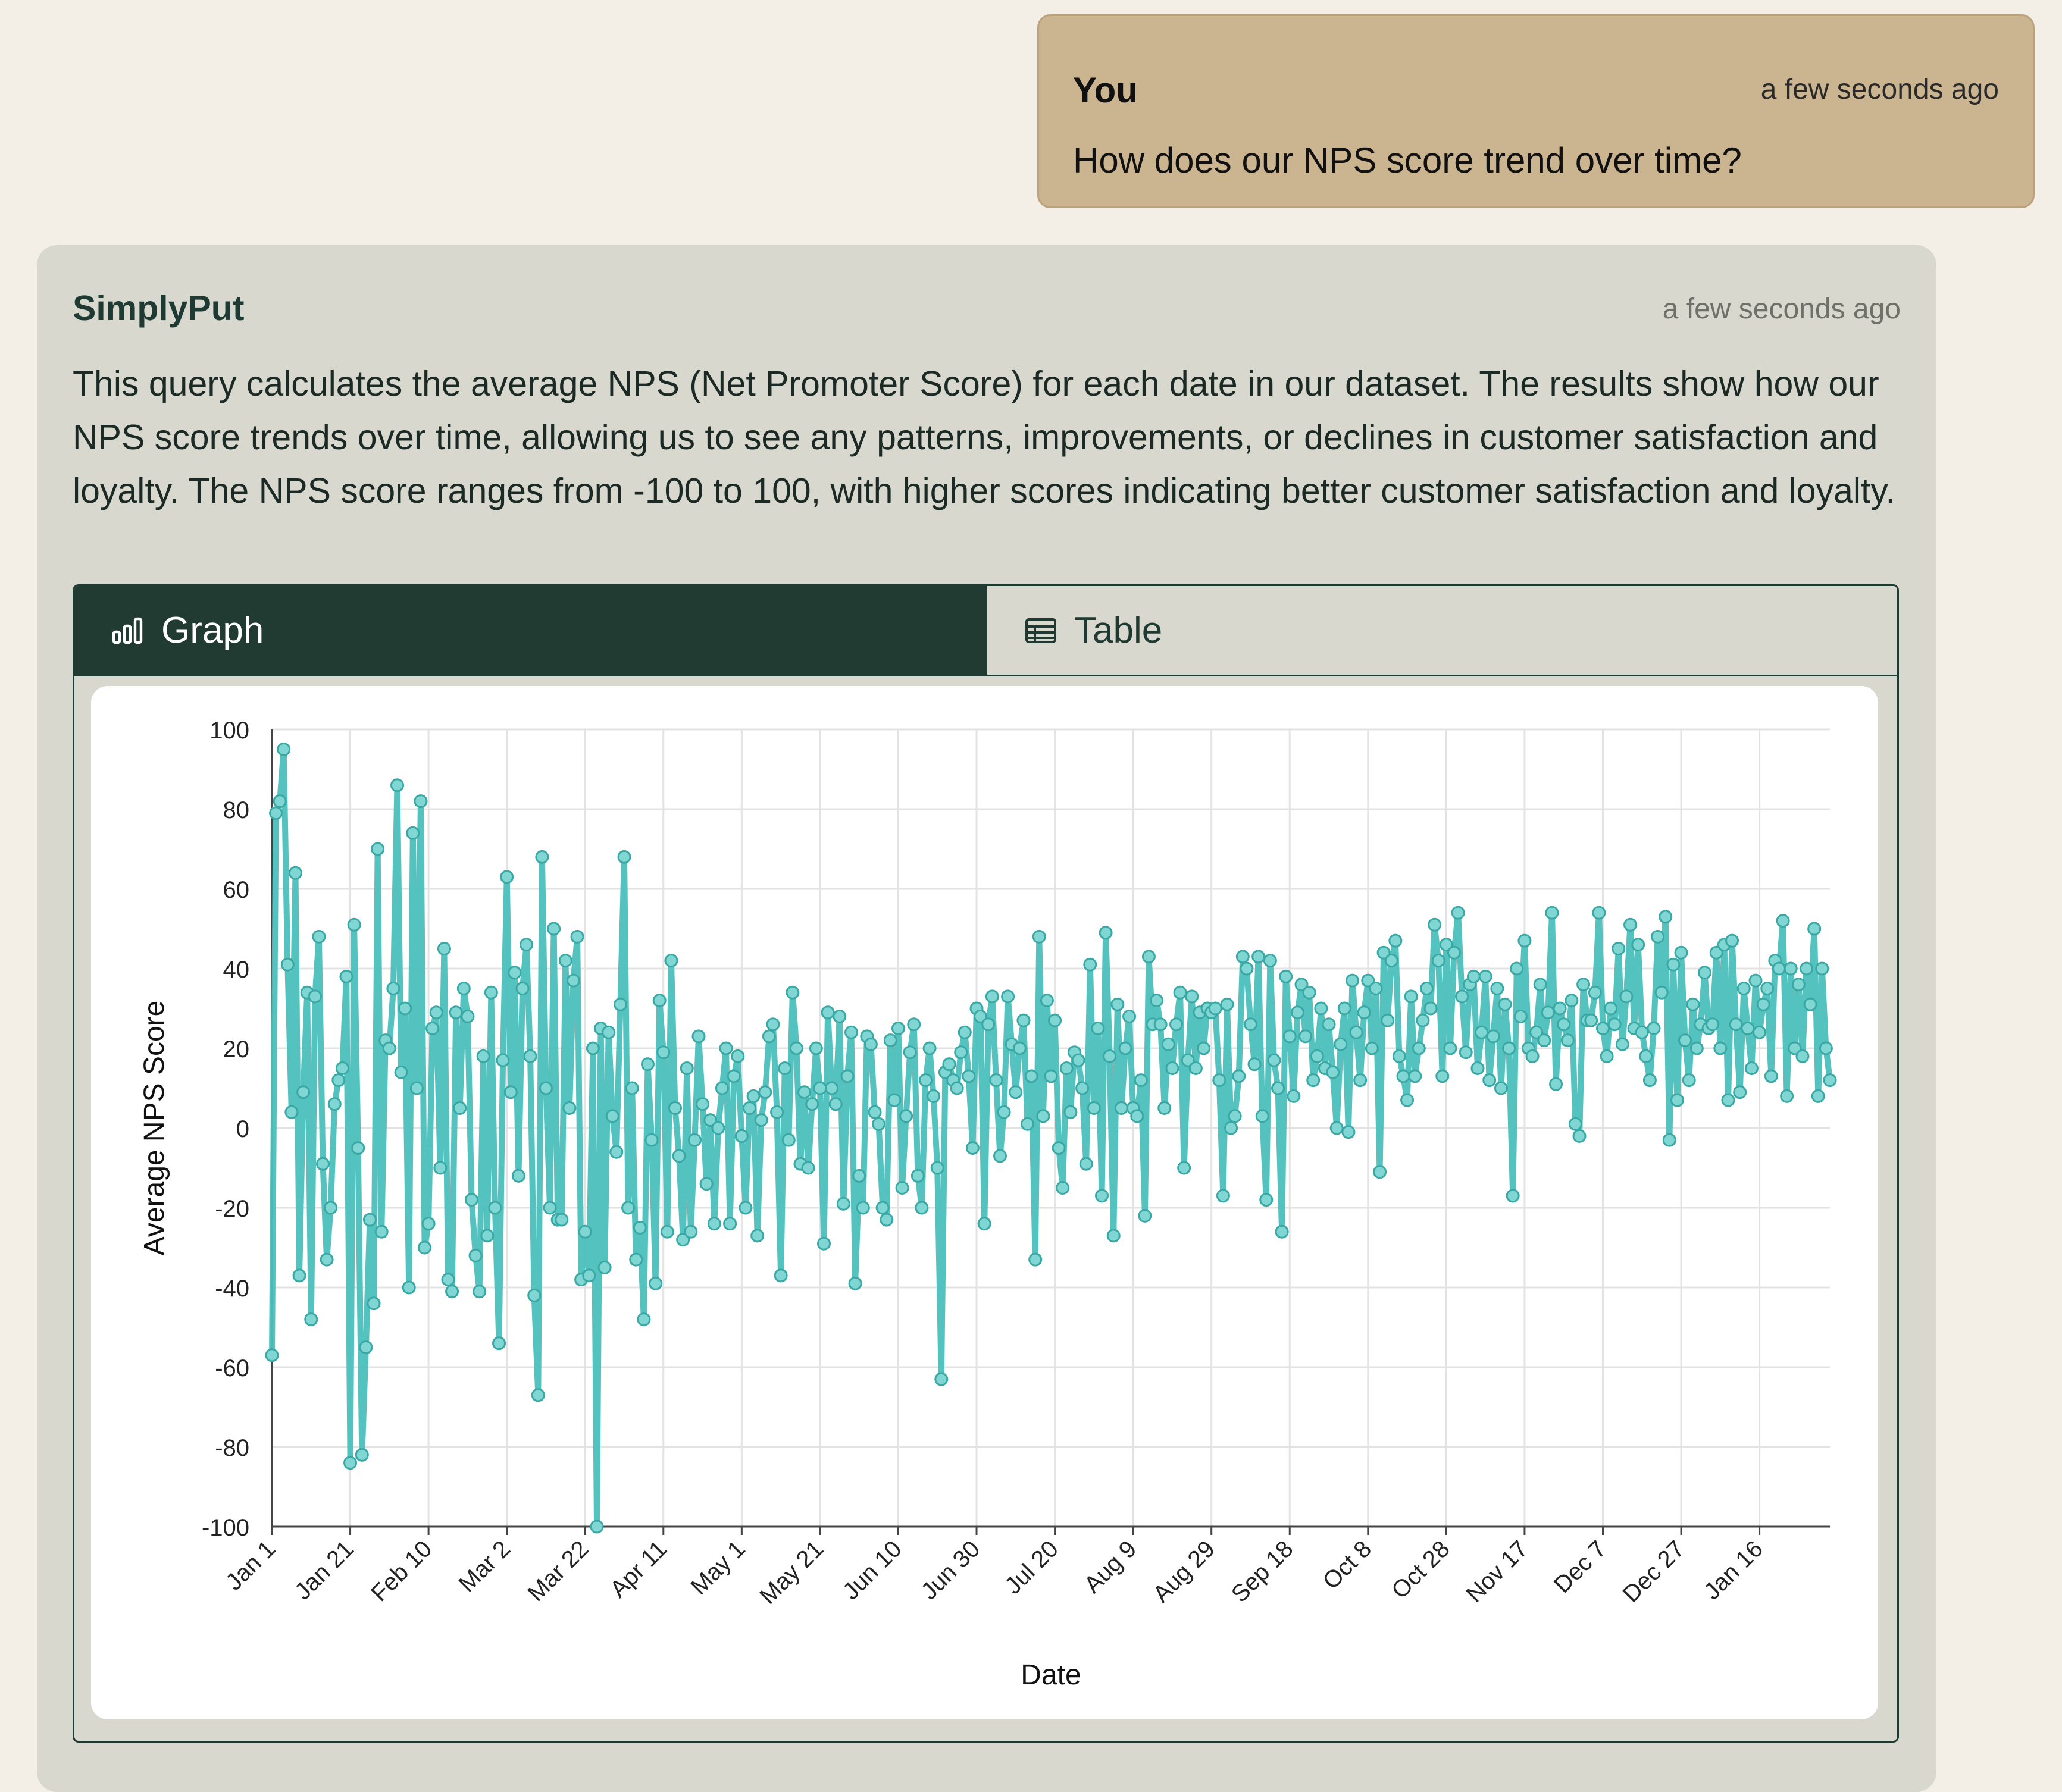 The height and width of the screenshot is (1792, 2062). Describe the element at coordinates (1184, 1572) in the screenshot. I see `x-tick-label: Aug 29` at that location.